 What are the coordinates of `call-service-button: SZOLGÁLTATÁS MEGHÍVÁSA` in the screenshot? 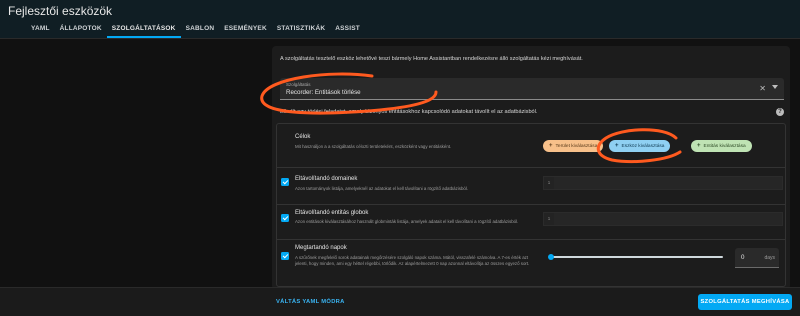 It's located at (745, 302).